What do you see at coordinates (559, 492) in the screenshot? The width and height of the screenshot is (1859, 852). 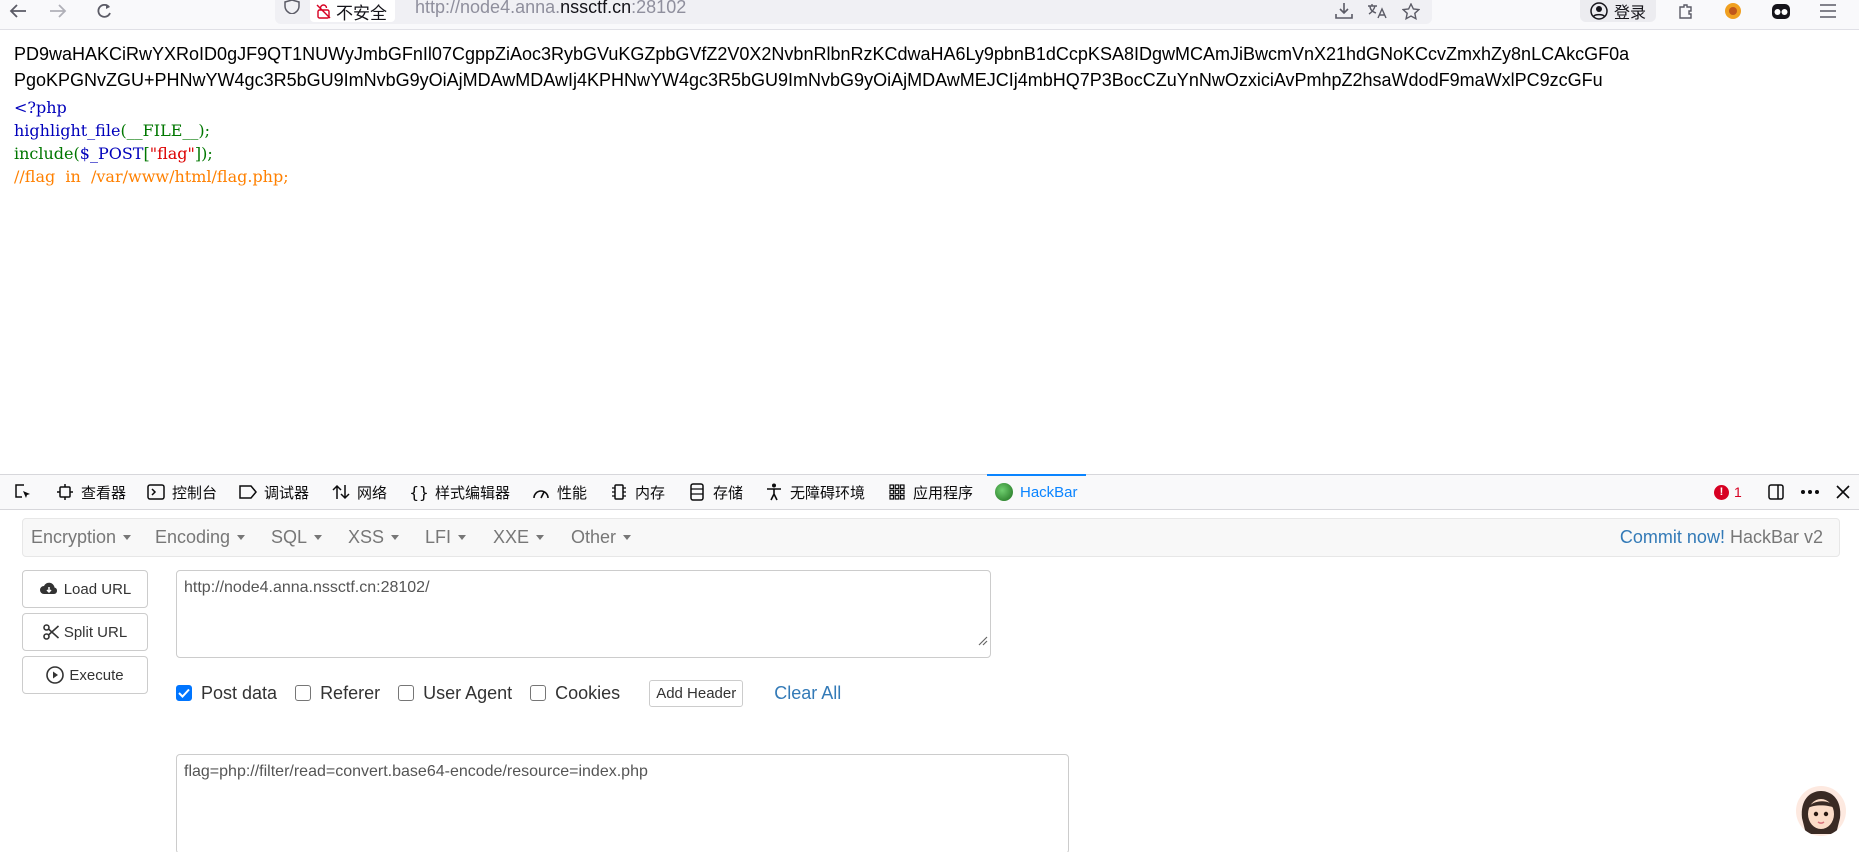 I see `tab-performance: 性能` at bounding box center [559, 492].